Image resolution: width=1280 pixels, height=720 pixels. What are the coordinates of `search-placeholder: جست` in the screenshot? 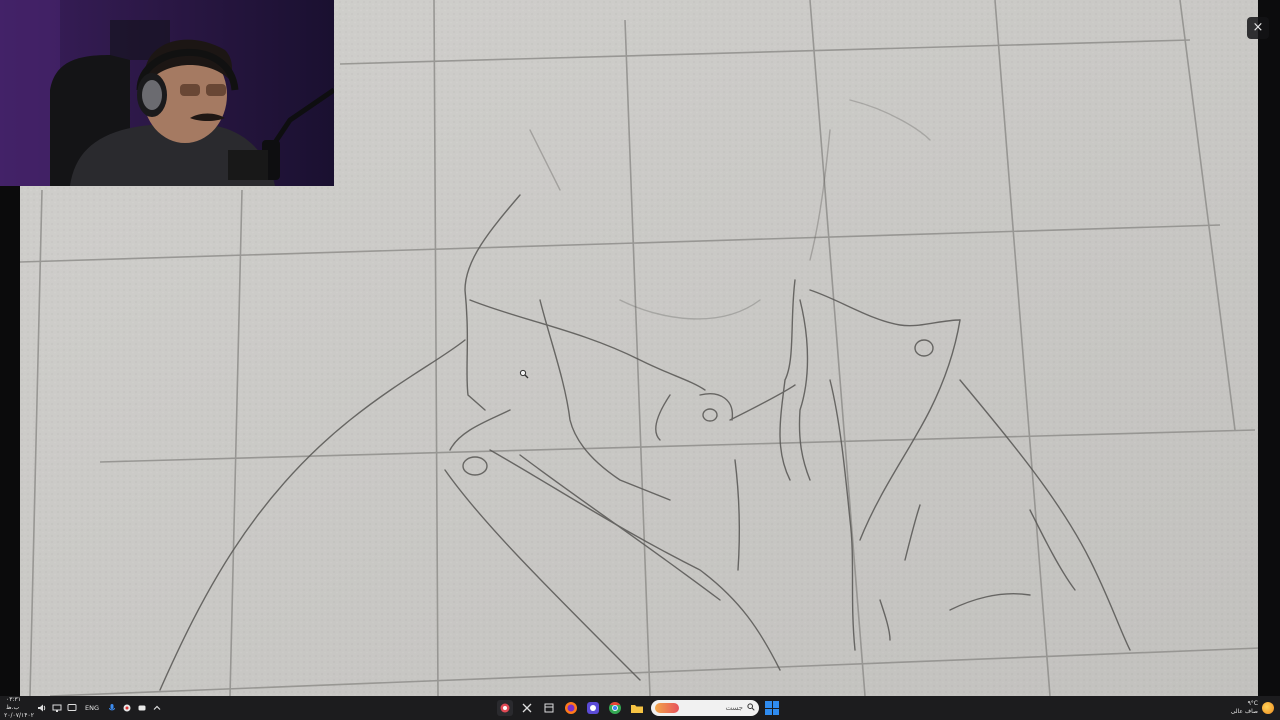 It's located at (734, 708).